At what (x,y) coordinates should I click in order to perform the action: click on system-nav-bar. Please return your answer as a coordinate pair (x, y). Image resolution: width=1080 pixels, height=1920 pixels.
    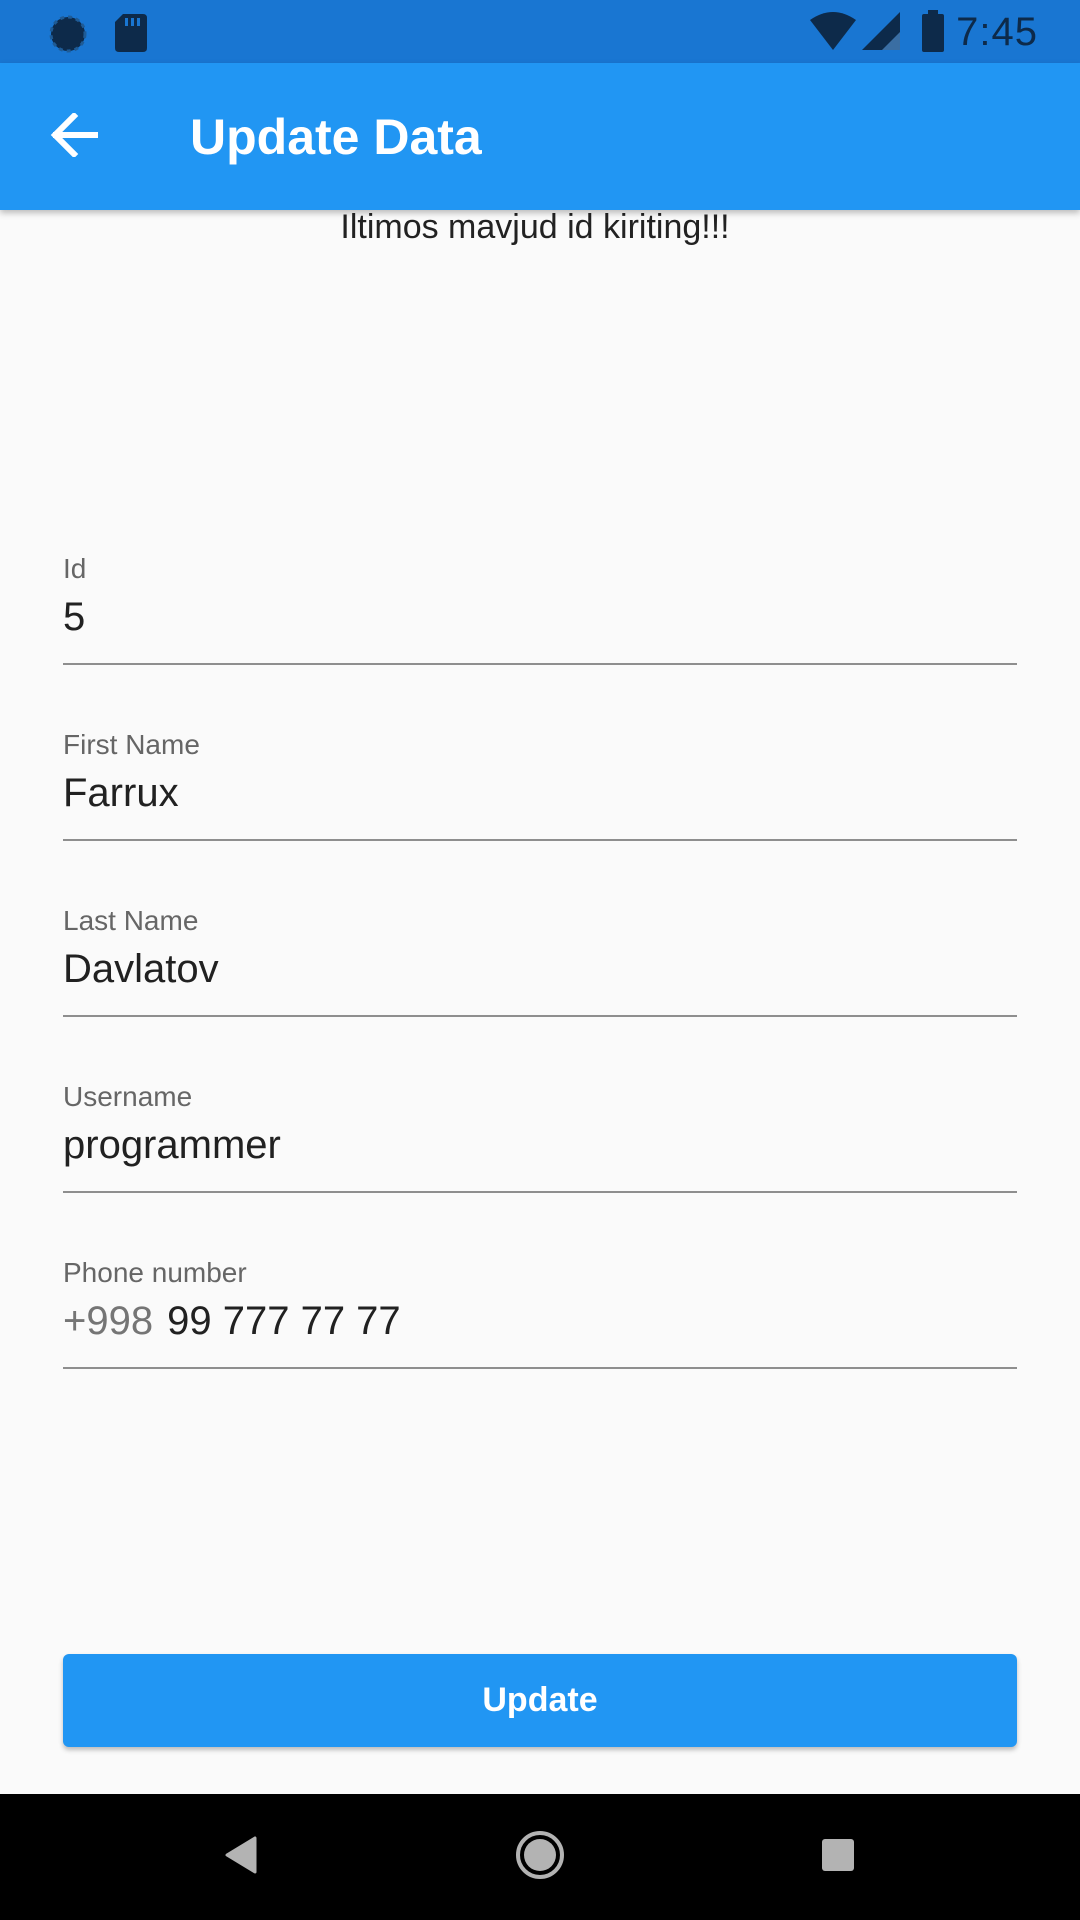
    Looking at the image, I should click on (540, 1857).